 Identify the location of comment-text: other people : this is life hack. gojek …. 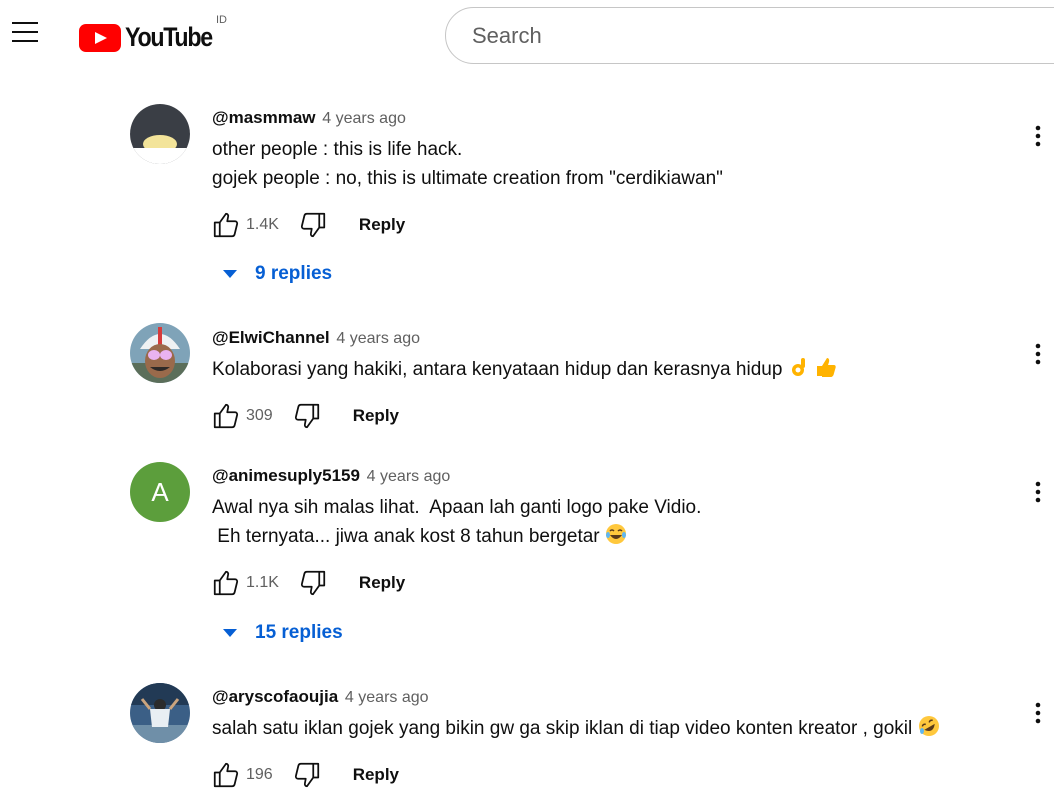
(467, 164).